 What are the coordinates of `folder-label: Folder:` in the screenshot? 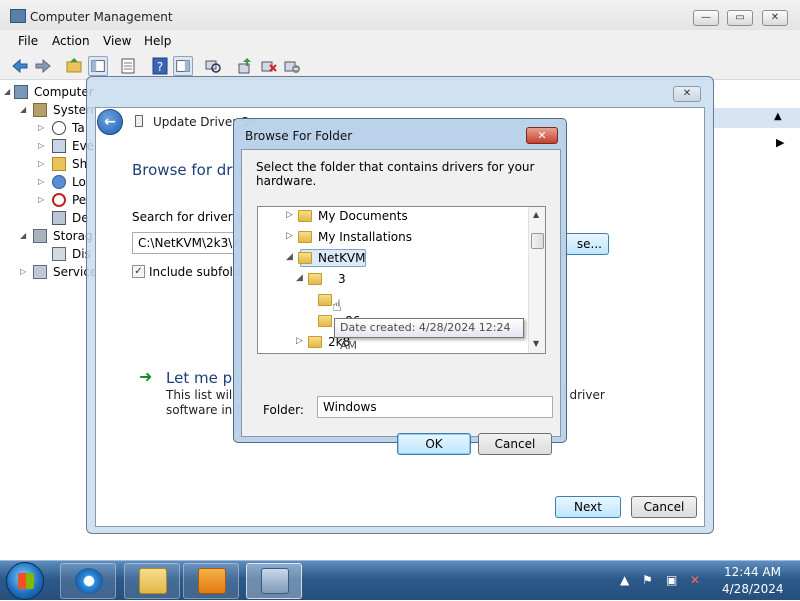 It's located at (283, 410).